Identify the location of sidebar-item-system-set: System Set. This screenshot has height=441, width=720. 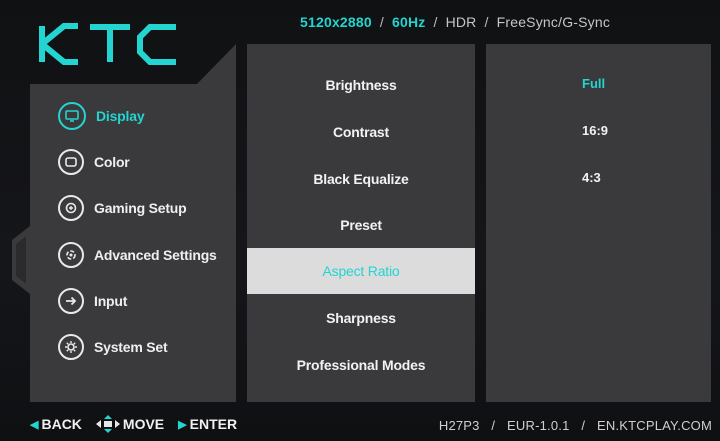
(113, 347).